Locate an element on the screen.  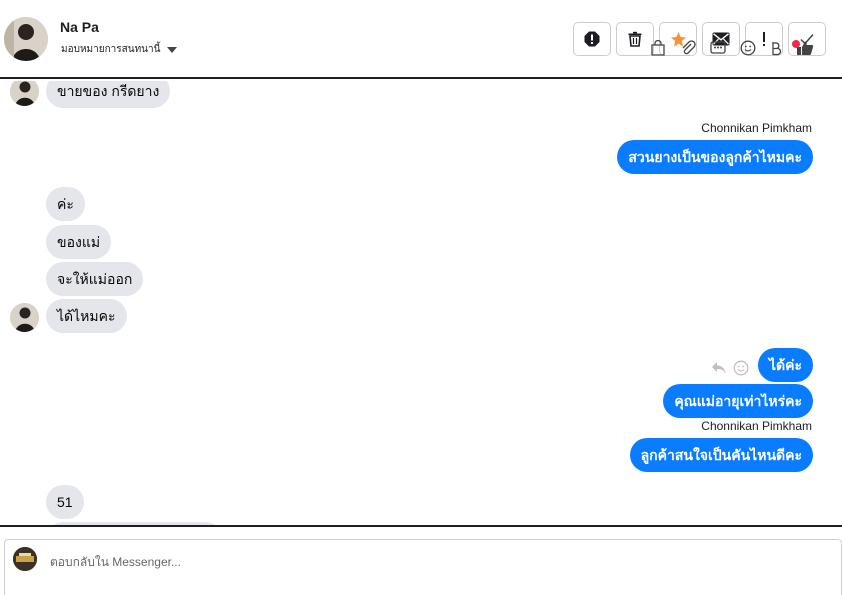
incoming-message: จะให้แม่ออก is located at coordinates (95, 279).